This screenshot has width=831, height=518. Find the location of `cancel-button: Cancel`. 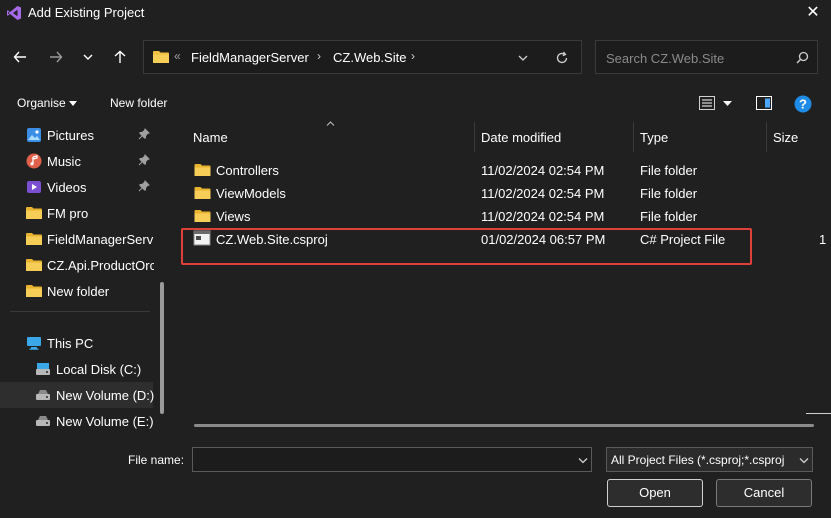

cancel-button: Cancel is located at coordinates (764, 493).